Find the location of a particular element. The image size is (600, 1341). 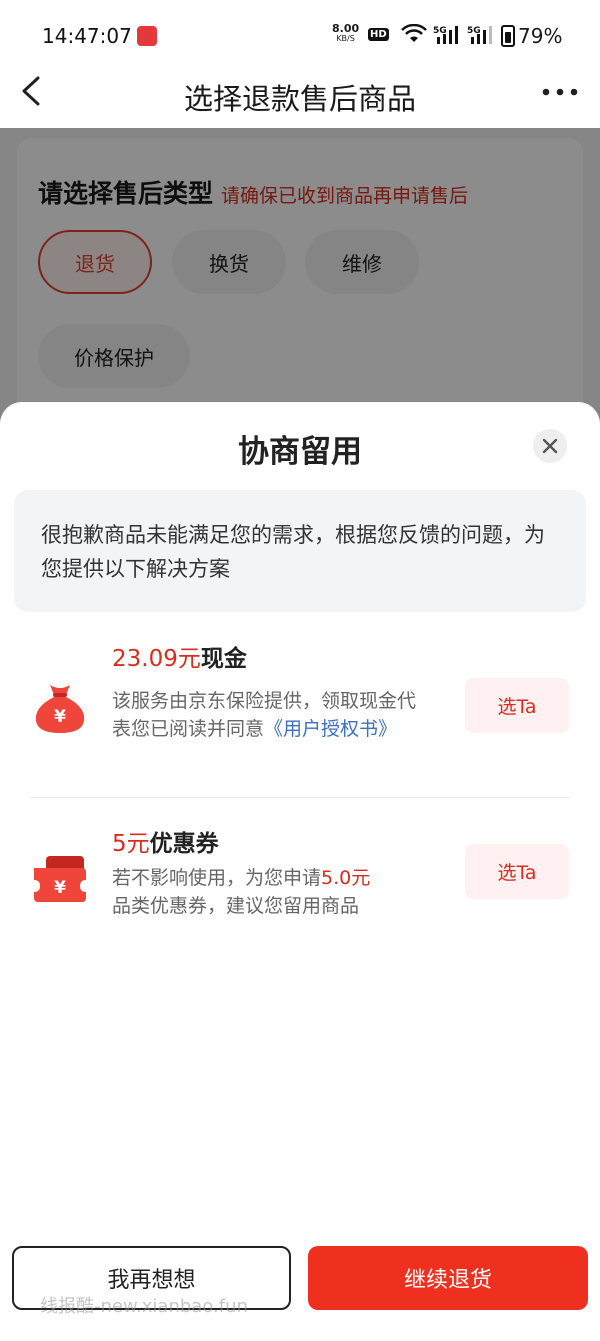

choose-coupon-button: 选Ta is located at coordinates (517, 871).